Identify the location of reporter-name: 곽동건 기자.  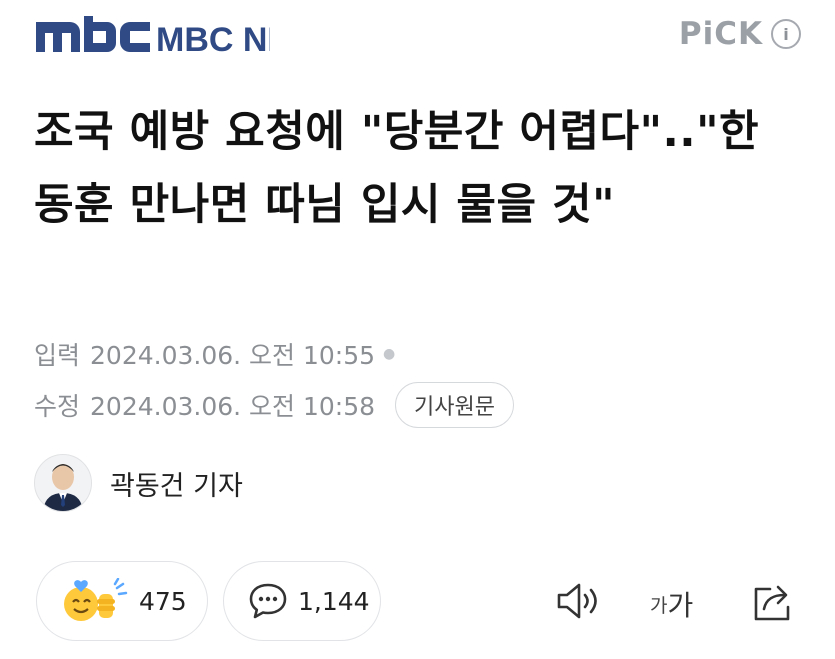
(176, 486).